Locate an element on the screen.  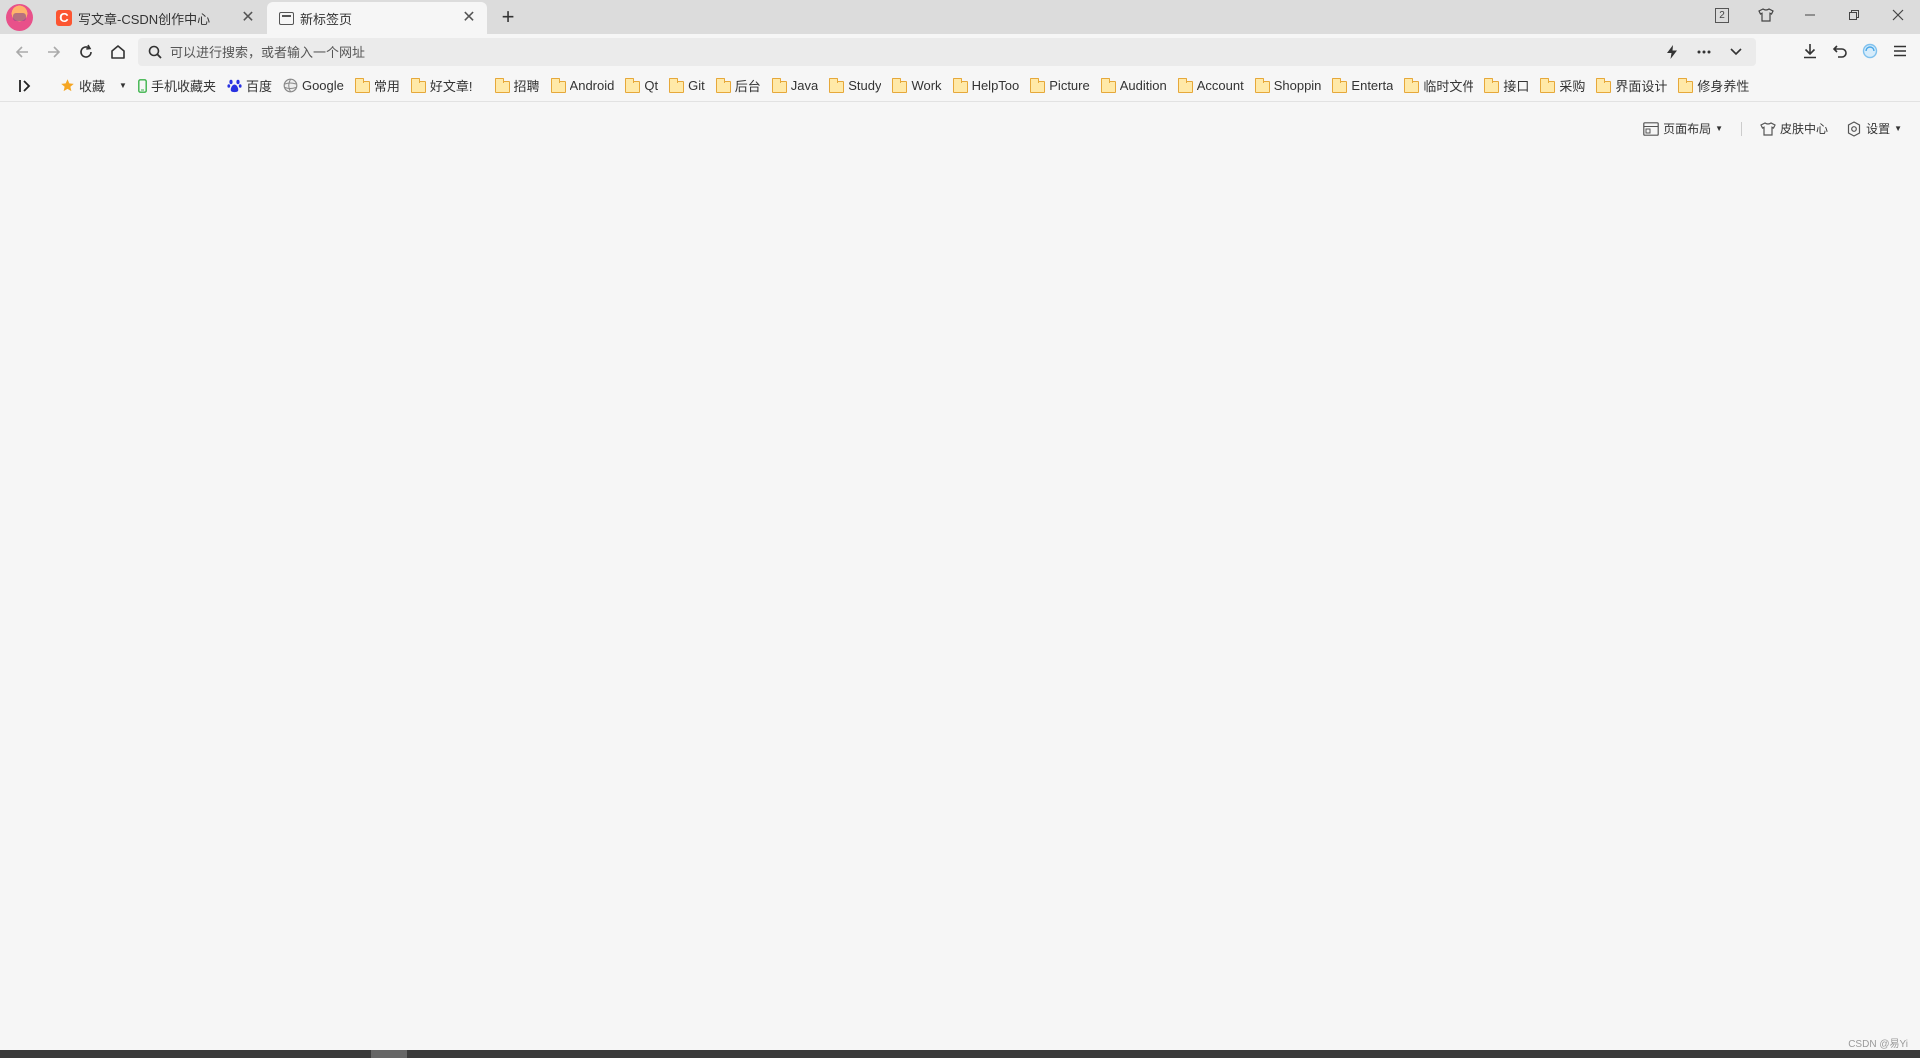
tab-csdn: C 写文章-CSDN创作中心 ✕ is located at coordinates (155, 18).